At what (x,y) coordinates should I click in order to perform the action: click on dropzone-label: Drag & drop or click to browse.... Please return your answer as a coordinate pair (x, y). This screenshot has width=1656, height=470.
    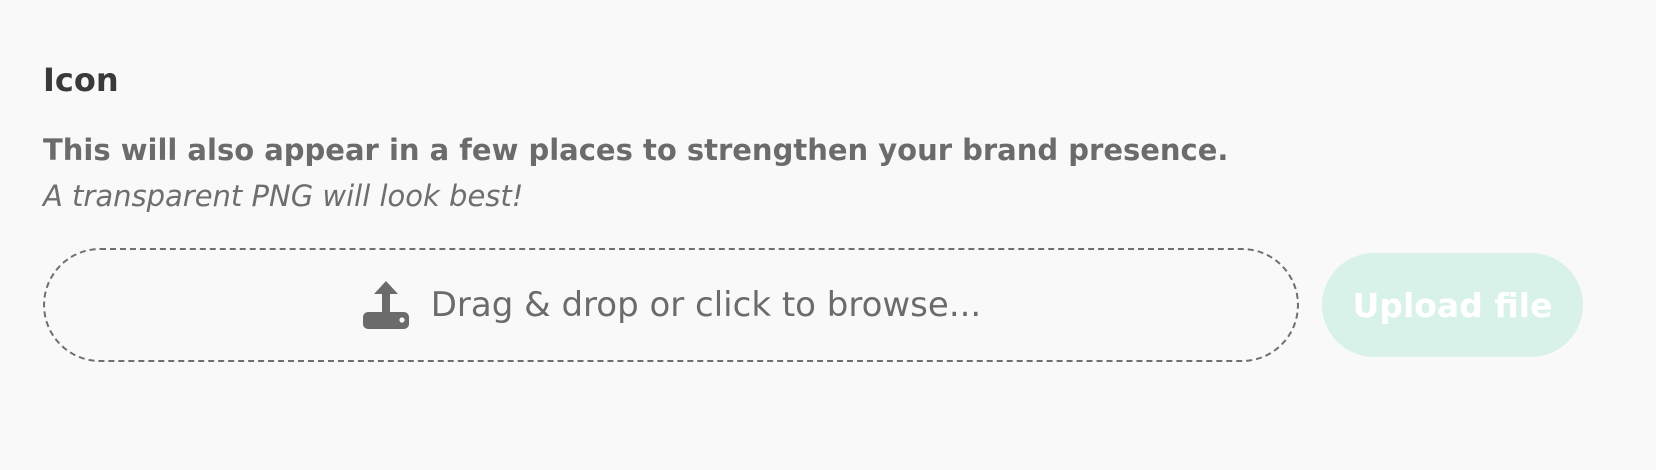
    Looking at the image, I should click on (706, 305).